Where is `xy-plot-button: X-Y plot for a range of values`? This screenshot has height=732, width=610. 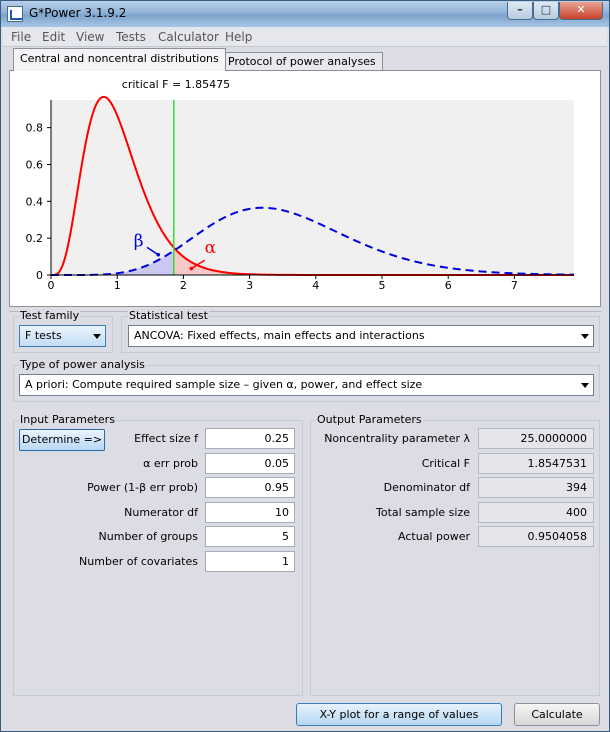
xy-plot-button: X-Y plot for a range of values is located at coordinates (399, 714).